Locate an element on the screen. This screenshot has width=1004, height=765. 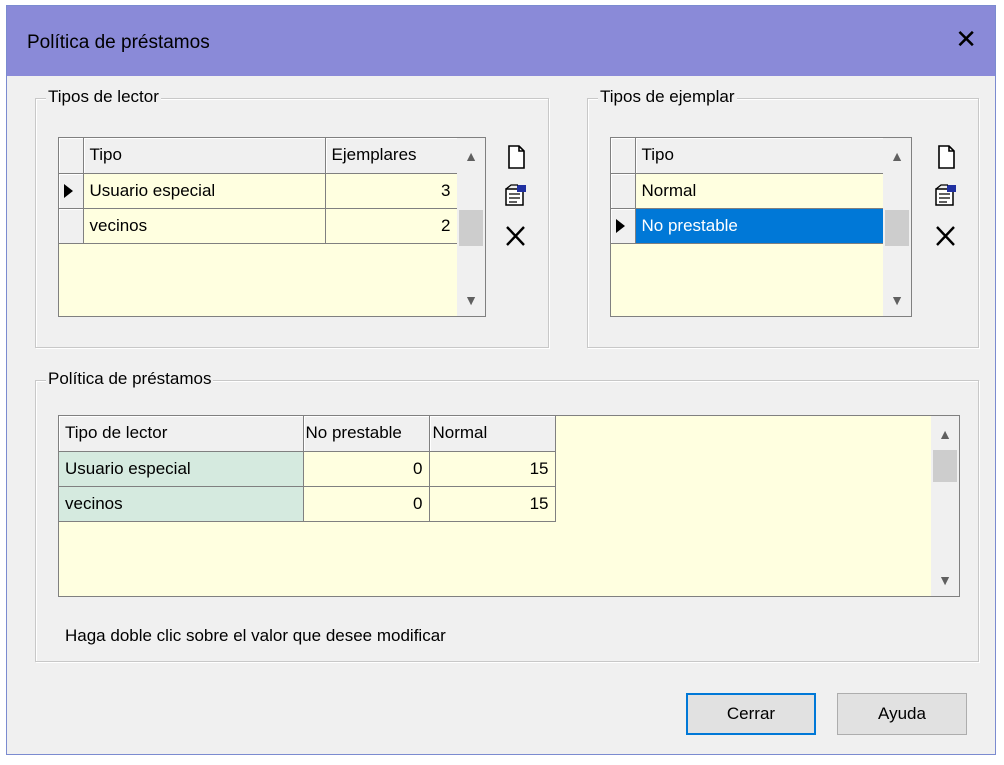
new-reader-type-button is located at coordinates (516, 157).